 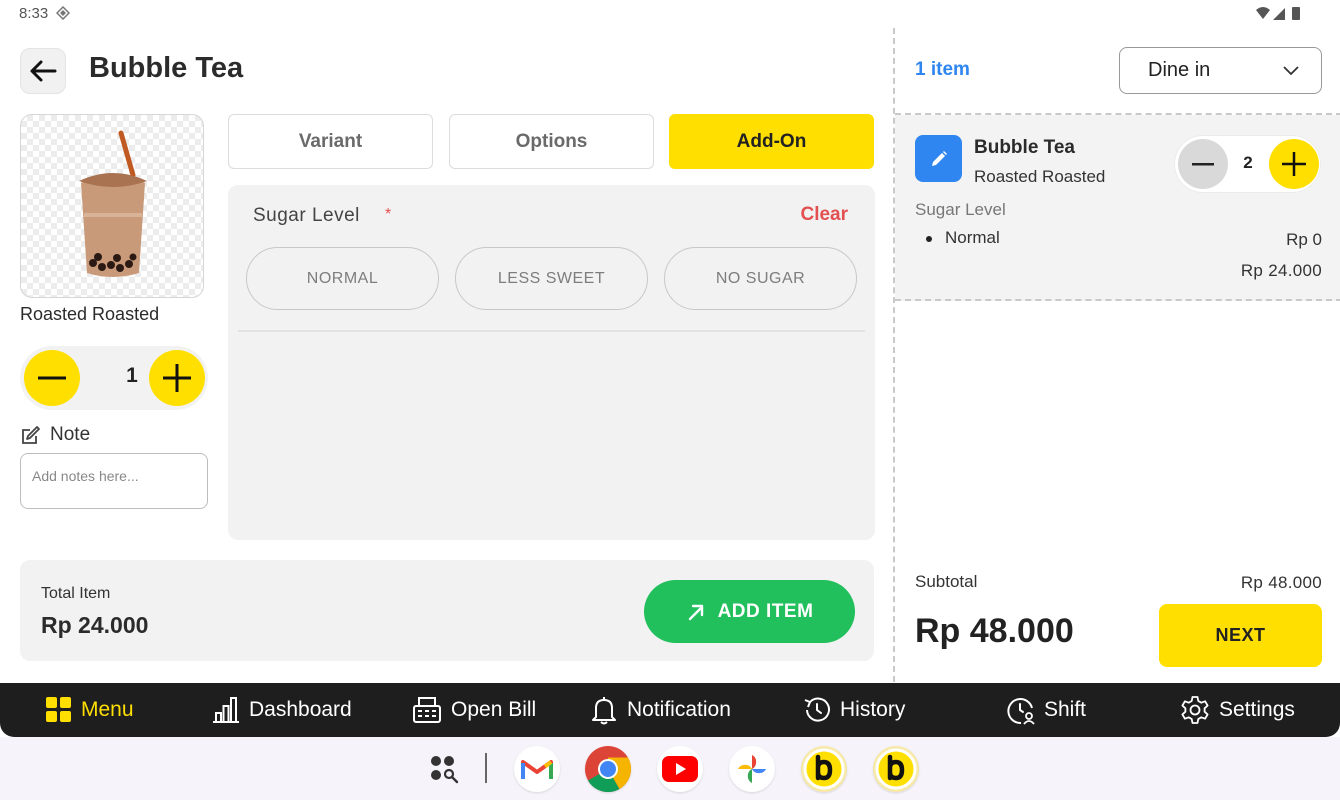 What do you see at coordinates (1304, 239) in the screenshot?
I see `cart-item-option-price: Rp 0` at bounding box center [1304, 239].